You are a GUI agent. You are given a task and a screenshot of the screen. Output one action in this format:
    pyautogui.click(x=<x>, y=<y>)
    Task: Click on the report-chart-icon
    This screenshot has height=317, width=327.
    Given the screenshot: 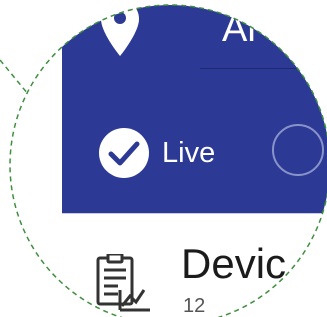 What is the action you would take?
    pyautogui.click(x=123, y=283)
    